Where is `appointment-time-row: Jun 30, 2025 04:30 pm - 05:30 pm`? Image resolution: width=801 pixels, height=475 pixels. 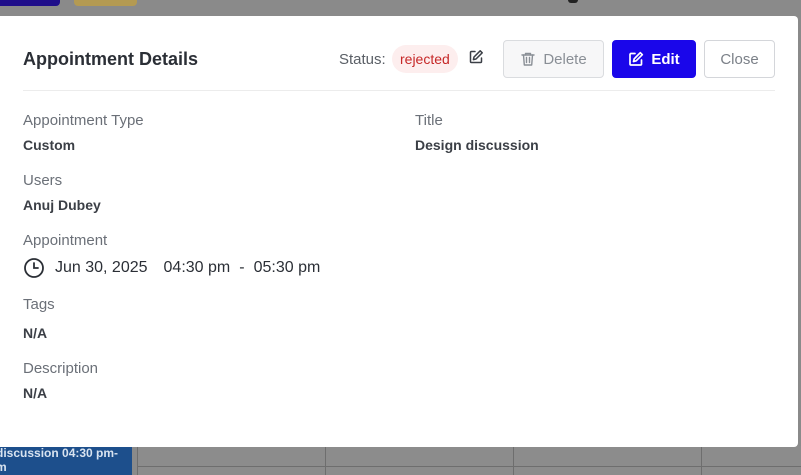
appointment-time-row: Jun 30, 2025 04:30 pm - 05:30 pm is located at coordinates (171, 268).